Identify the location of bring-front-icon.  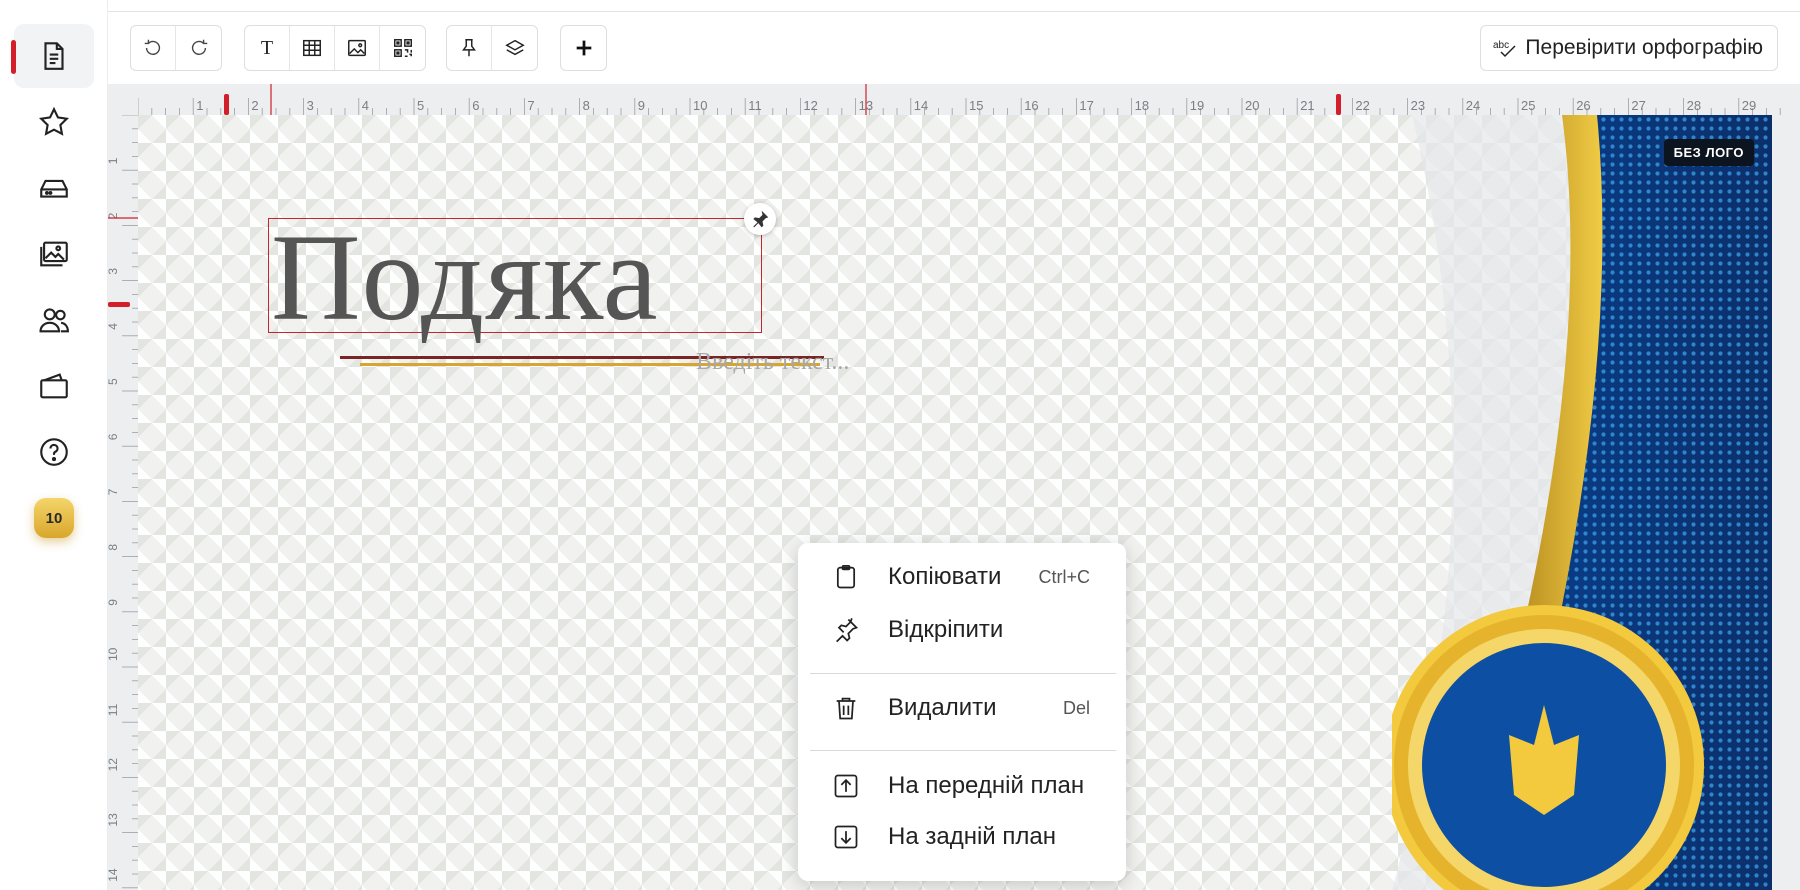
(846, 786).